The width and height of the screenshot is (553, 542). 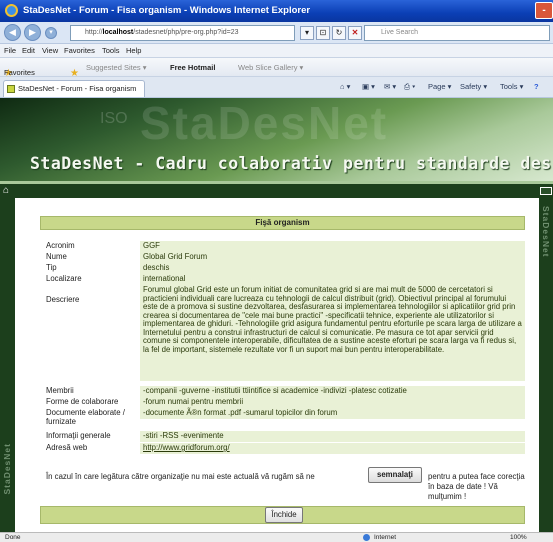 What do you see at coordinates (546, 191) in the screenshot?
I see `mail-icon` at bounding box center [546, 191].